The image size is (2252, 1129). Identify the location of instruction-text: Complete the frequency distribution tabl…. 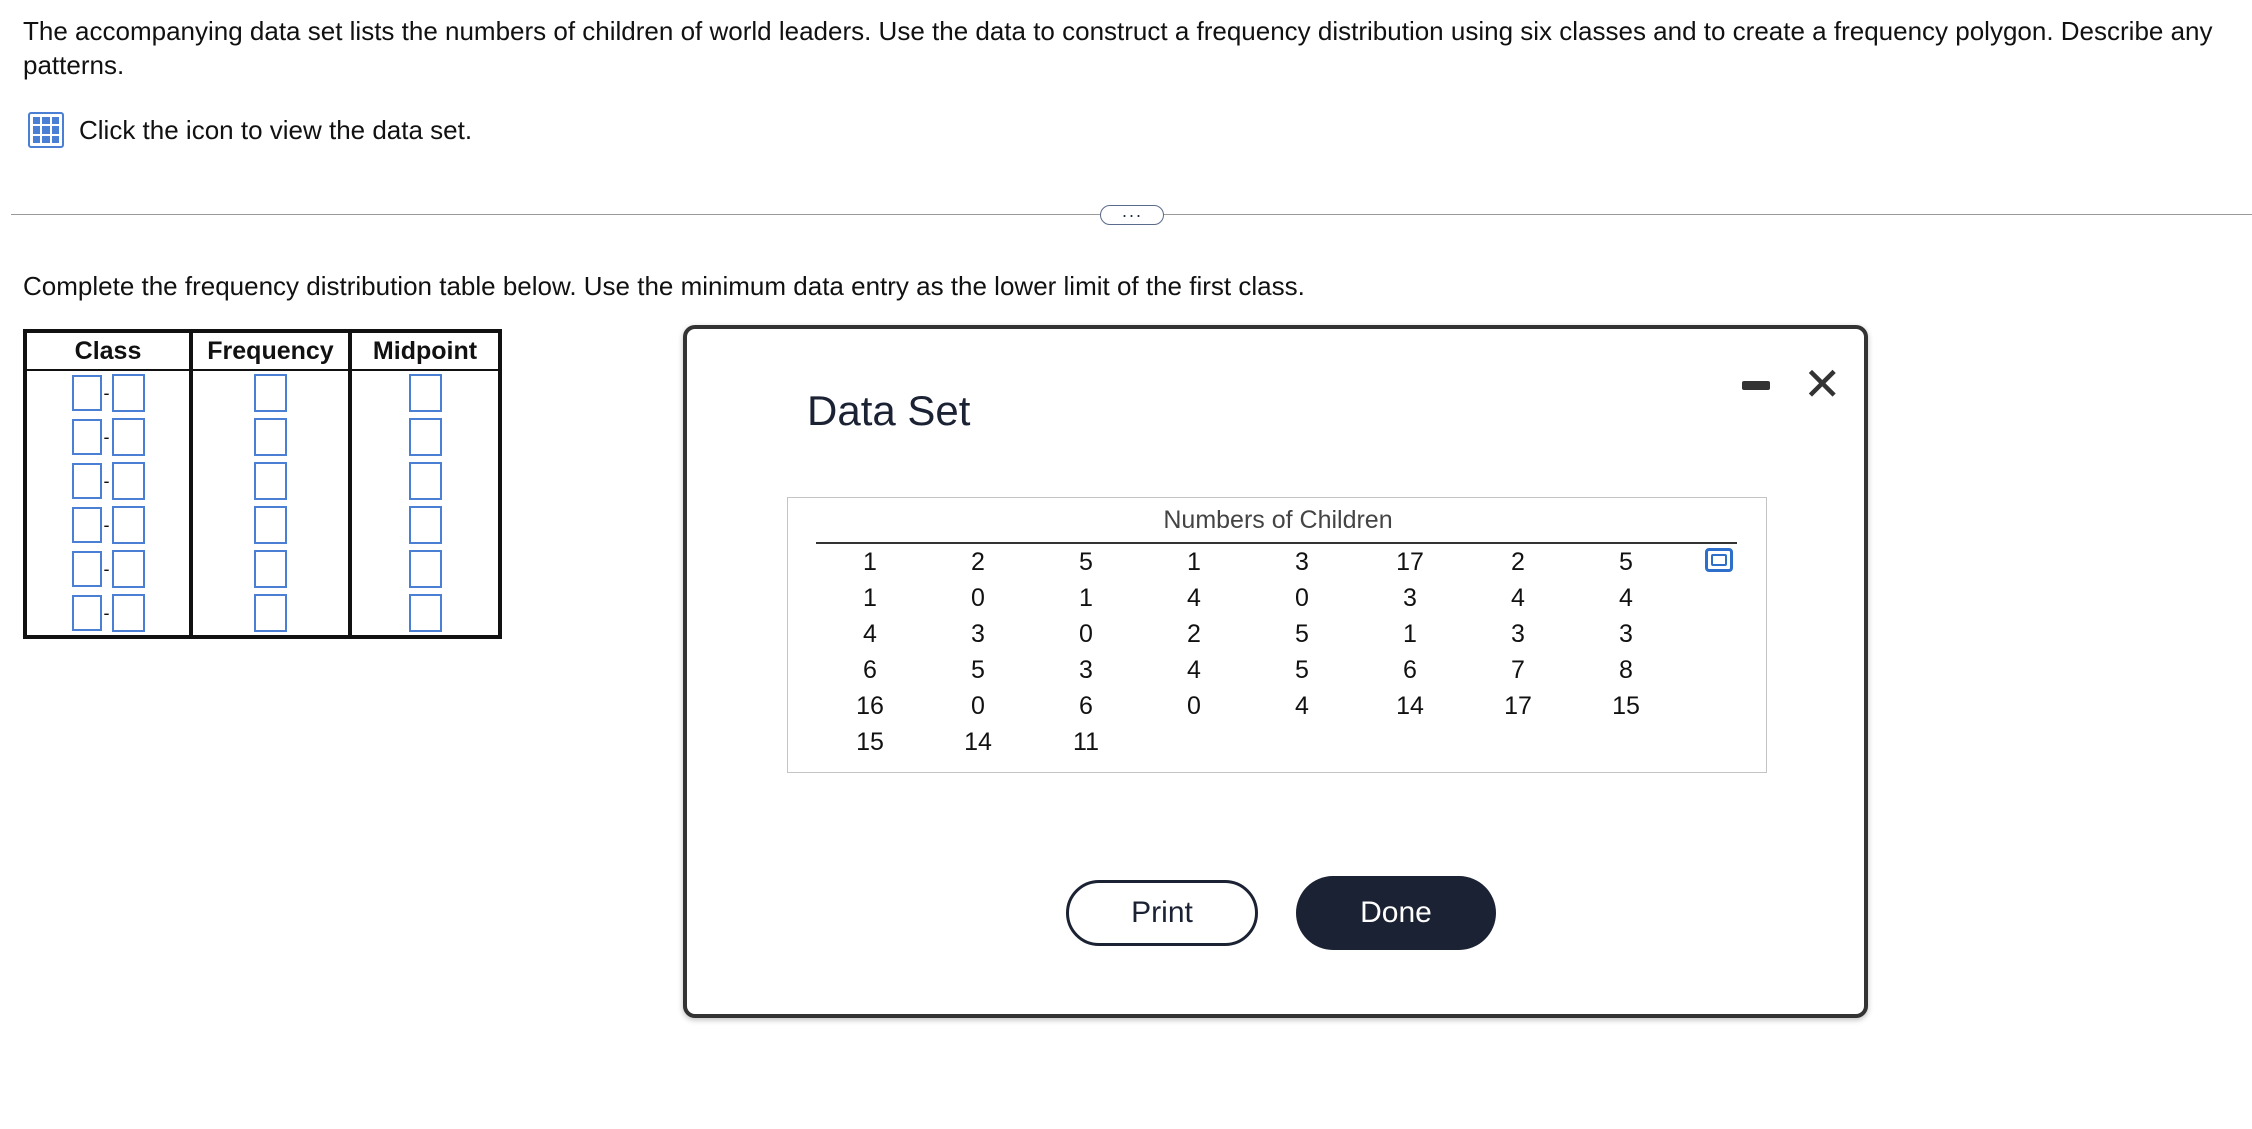
(664, 286).